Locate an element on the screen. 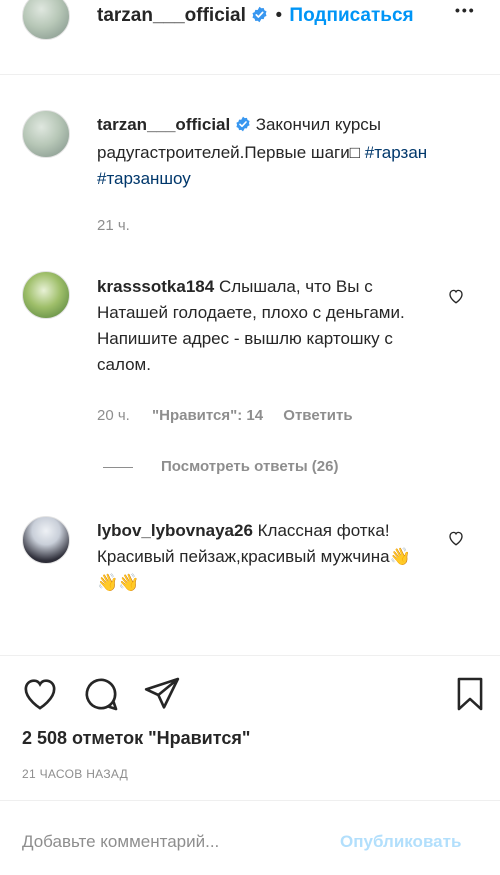 The image size is (500, 875). comment-likes: "Нравится": 14 is located at coordinates (207, 415).